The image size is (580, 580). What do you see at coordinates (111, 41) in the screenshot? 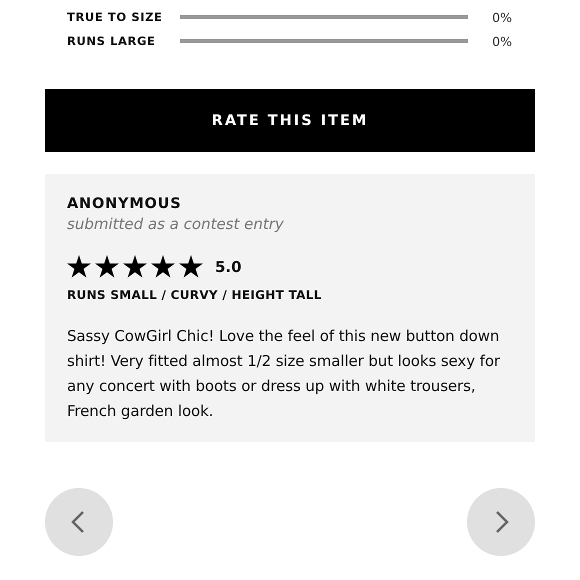
I see `fit-label: RUNS LARGE` at bounding box center [111, 41].